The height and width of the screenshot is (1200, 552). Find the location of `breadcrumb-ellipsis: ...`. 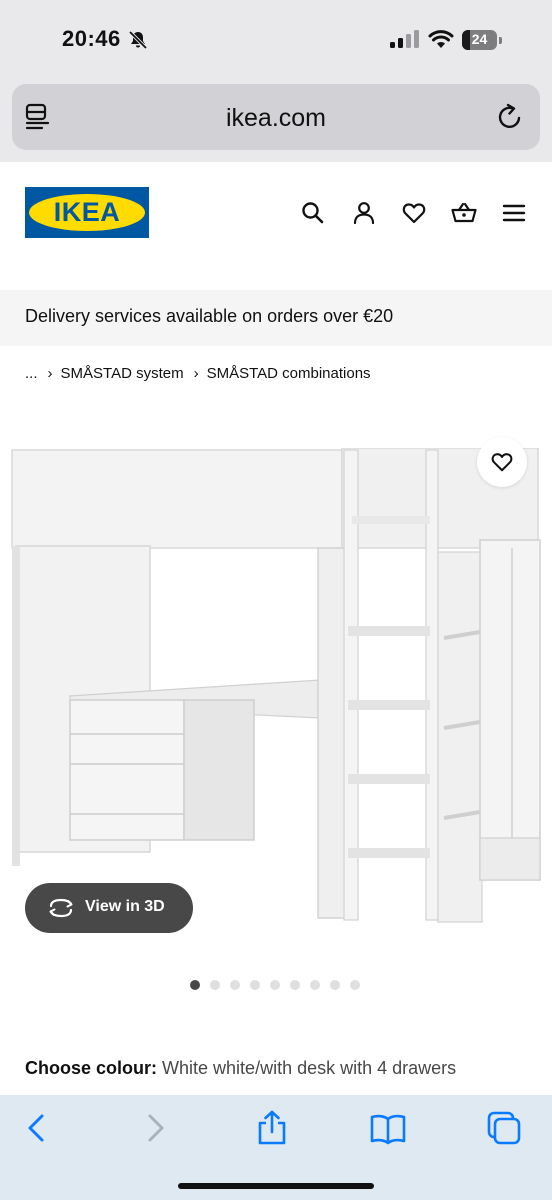

breadcrumb-ellipsis: ... is located at coordinates (31, 373).